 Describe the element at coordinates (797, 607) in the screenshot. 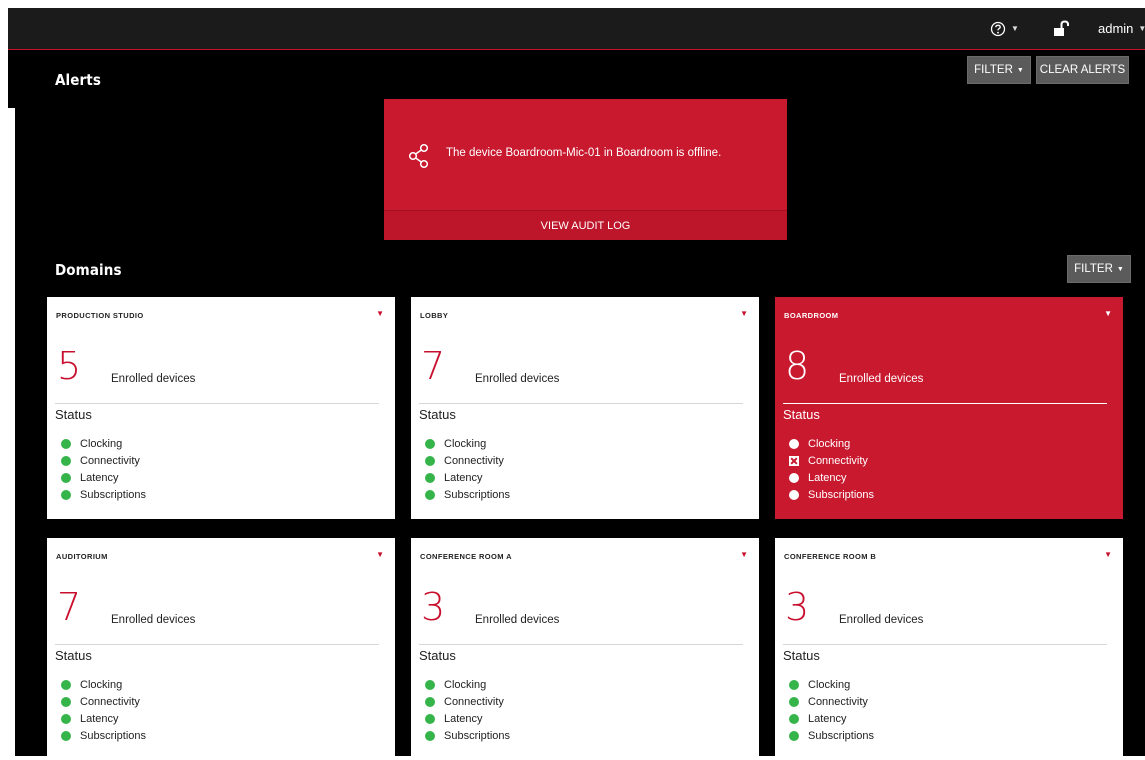

I see `enrolled-count: 3` at that location.